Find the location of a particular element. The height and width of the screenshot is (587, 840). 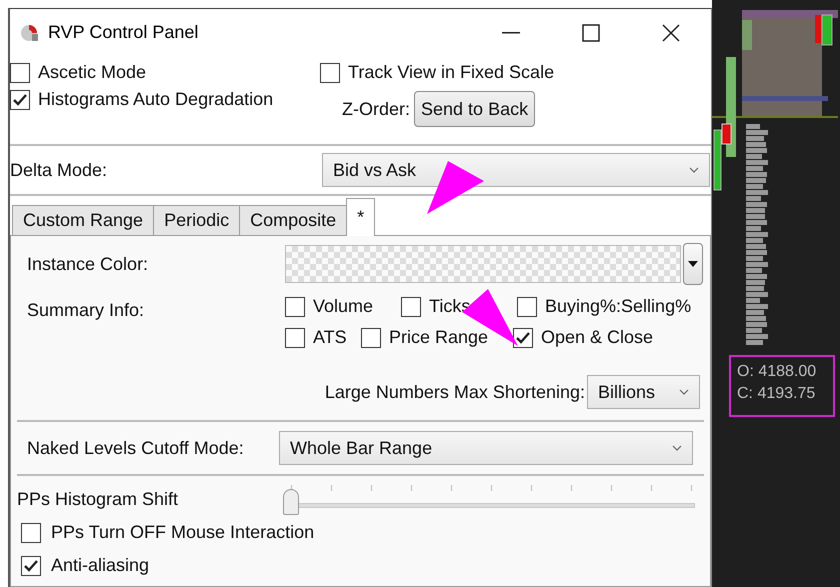

checkbox-label: Open & Close is located at coordinates (597, 337).